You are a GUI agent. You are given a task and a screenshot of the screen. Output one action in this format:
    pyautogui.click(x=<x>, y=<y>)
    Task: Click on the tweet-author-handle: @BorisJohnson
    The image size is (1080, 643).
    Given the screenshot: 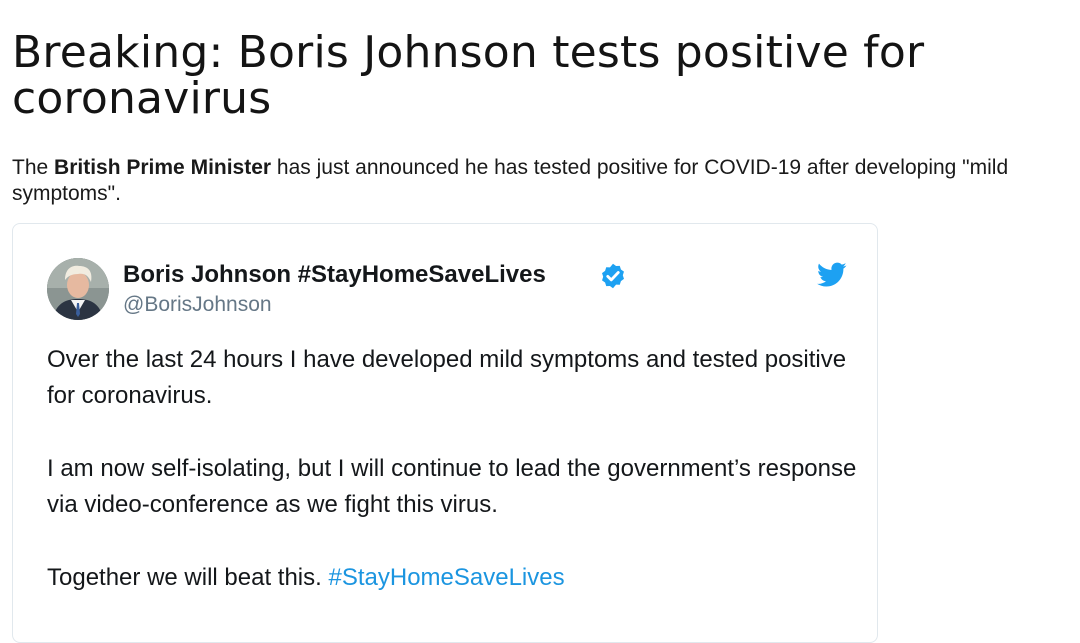 What is the action you would take?
    pyautogui.click(x=197, y=305)
    